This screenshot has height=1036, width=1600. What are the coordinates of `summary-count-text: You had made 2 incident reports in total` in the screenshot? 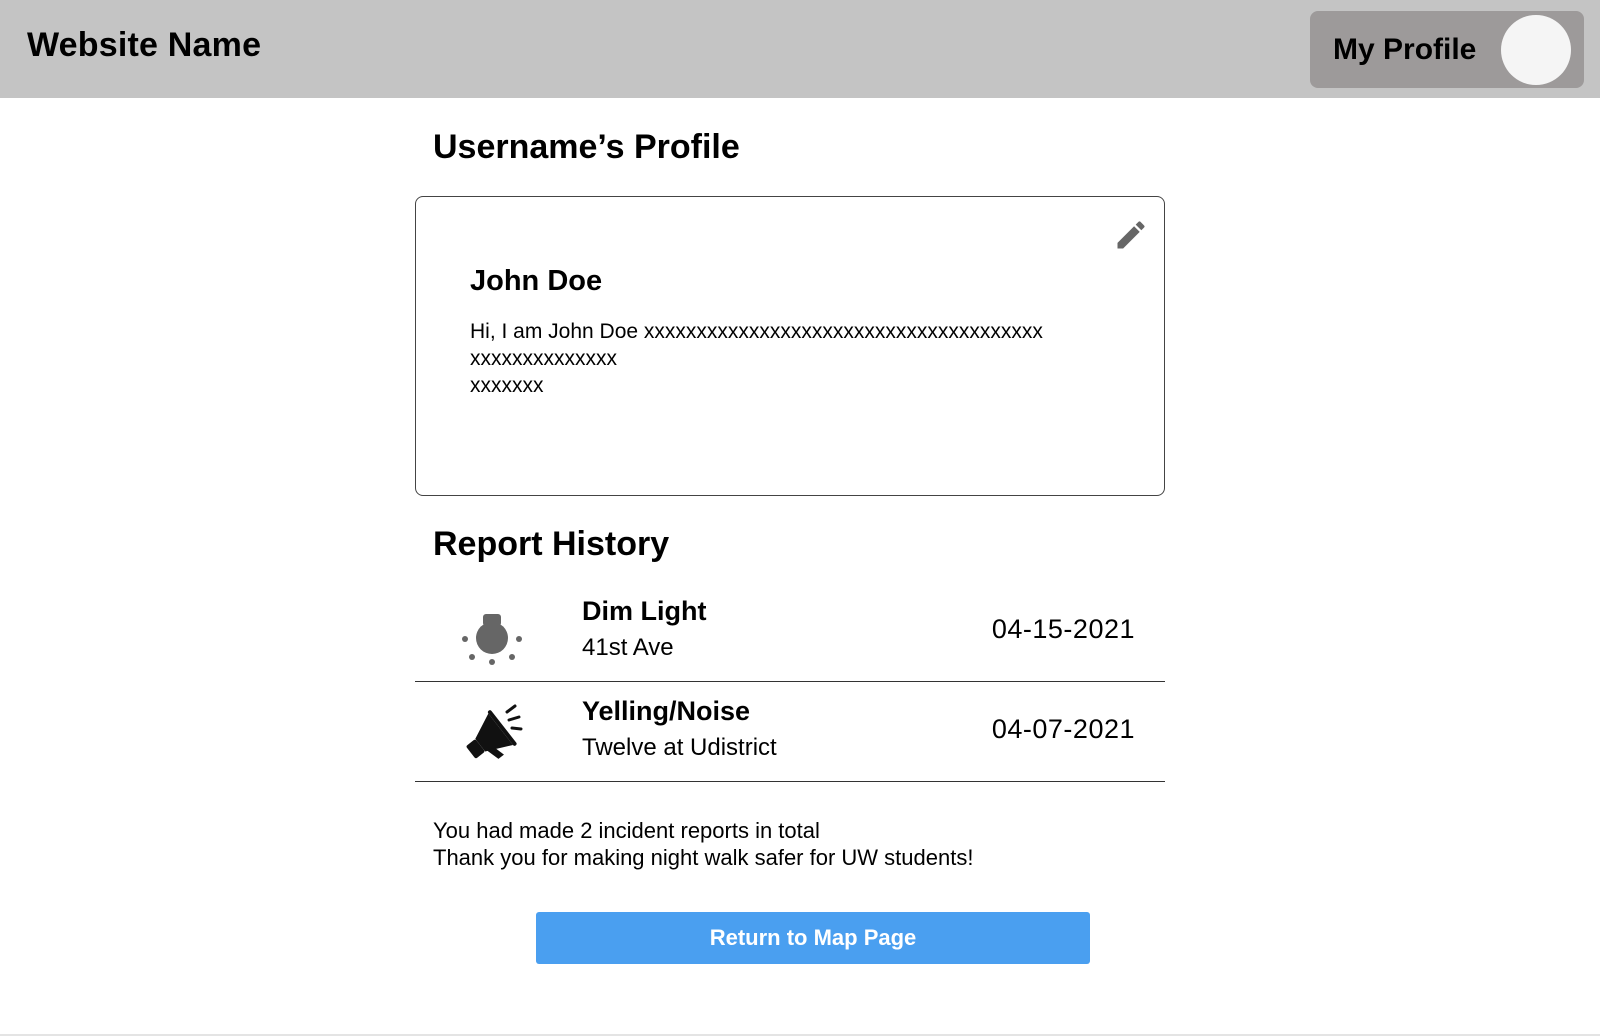 It's located at (626, 830).